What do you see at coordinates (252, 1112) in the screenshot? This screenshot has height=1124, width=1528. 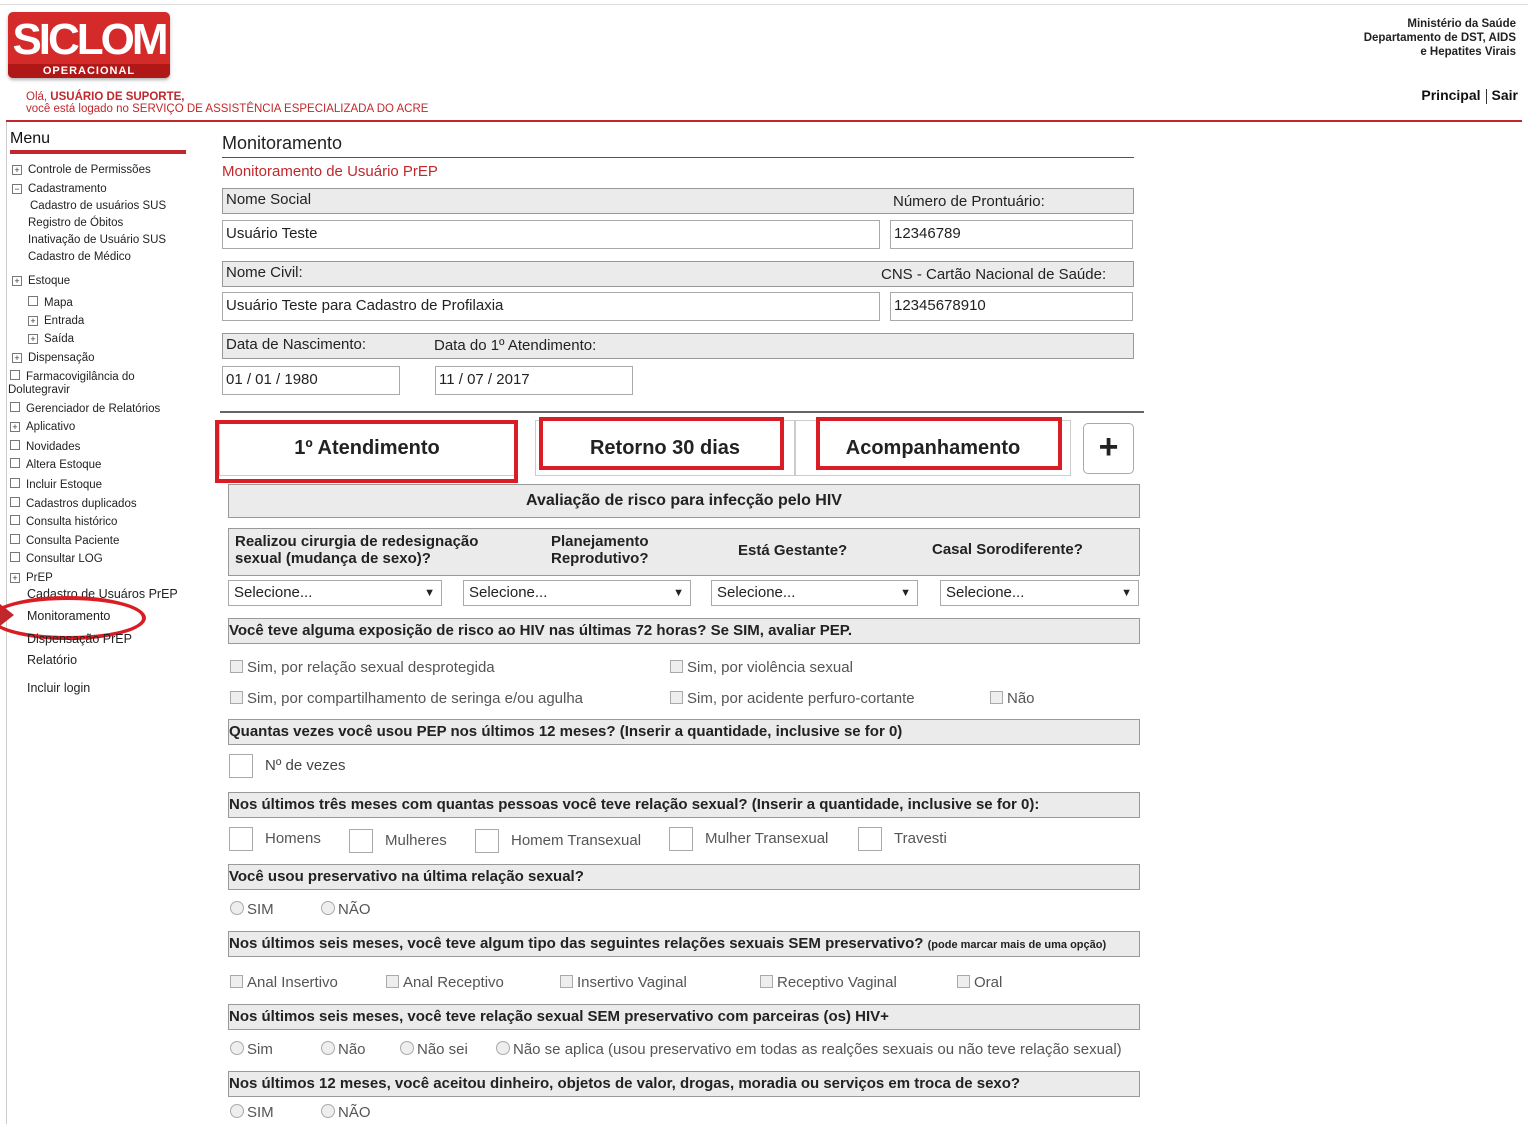 I see `dinheiro-sim: SIM` at bounding box center [252, 1112].